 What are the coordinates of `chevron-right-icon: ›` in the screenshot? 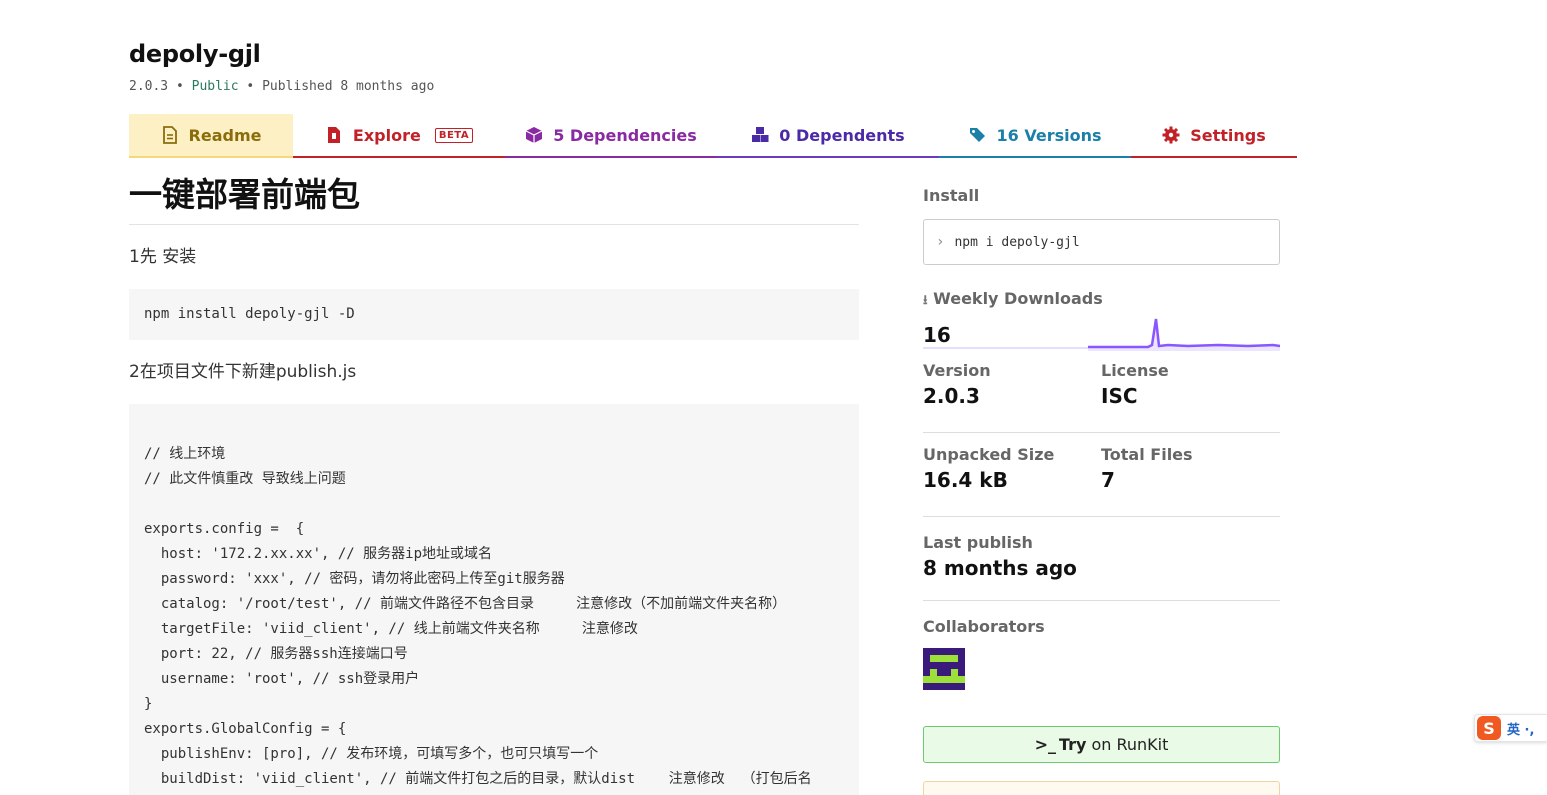 It's located at (940, 242).